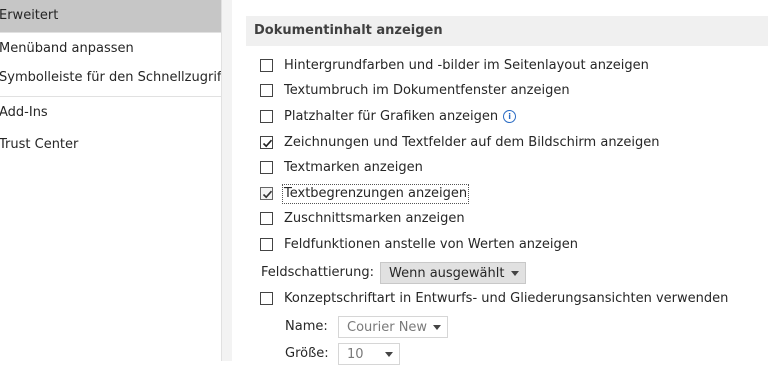  I want to click on nav-item-erweitert: Erweitert, so click(111, 16).